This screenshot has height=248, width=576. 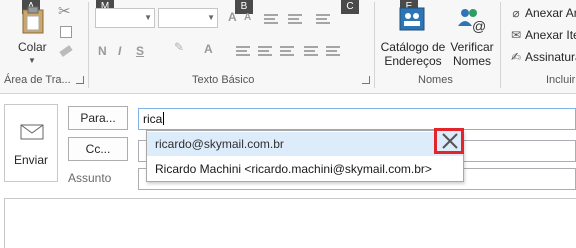 What do you see at coordinates (102, 51) in the screenshot?
I see `bold-icon: N` at bounding box center [102, 51].